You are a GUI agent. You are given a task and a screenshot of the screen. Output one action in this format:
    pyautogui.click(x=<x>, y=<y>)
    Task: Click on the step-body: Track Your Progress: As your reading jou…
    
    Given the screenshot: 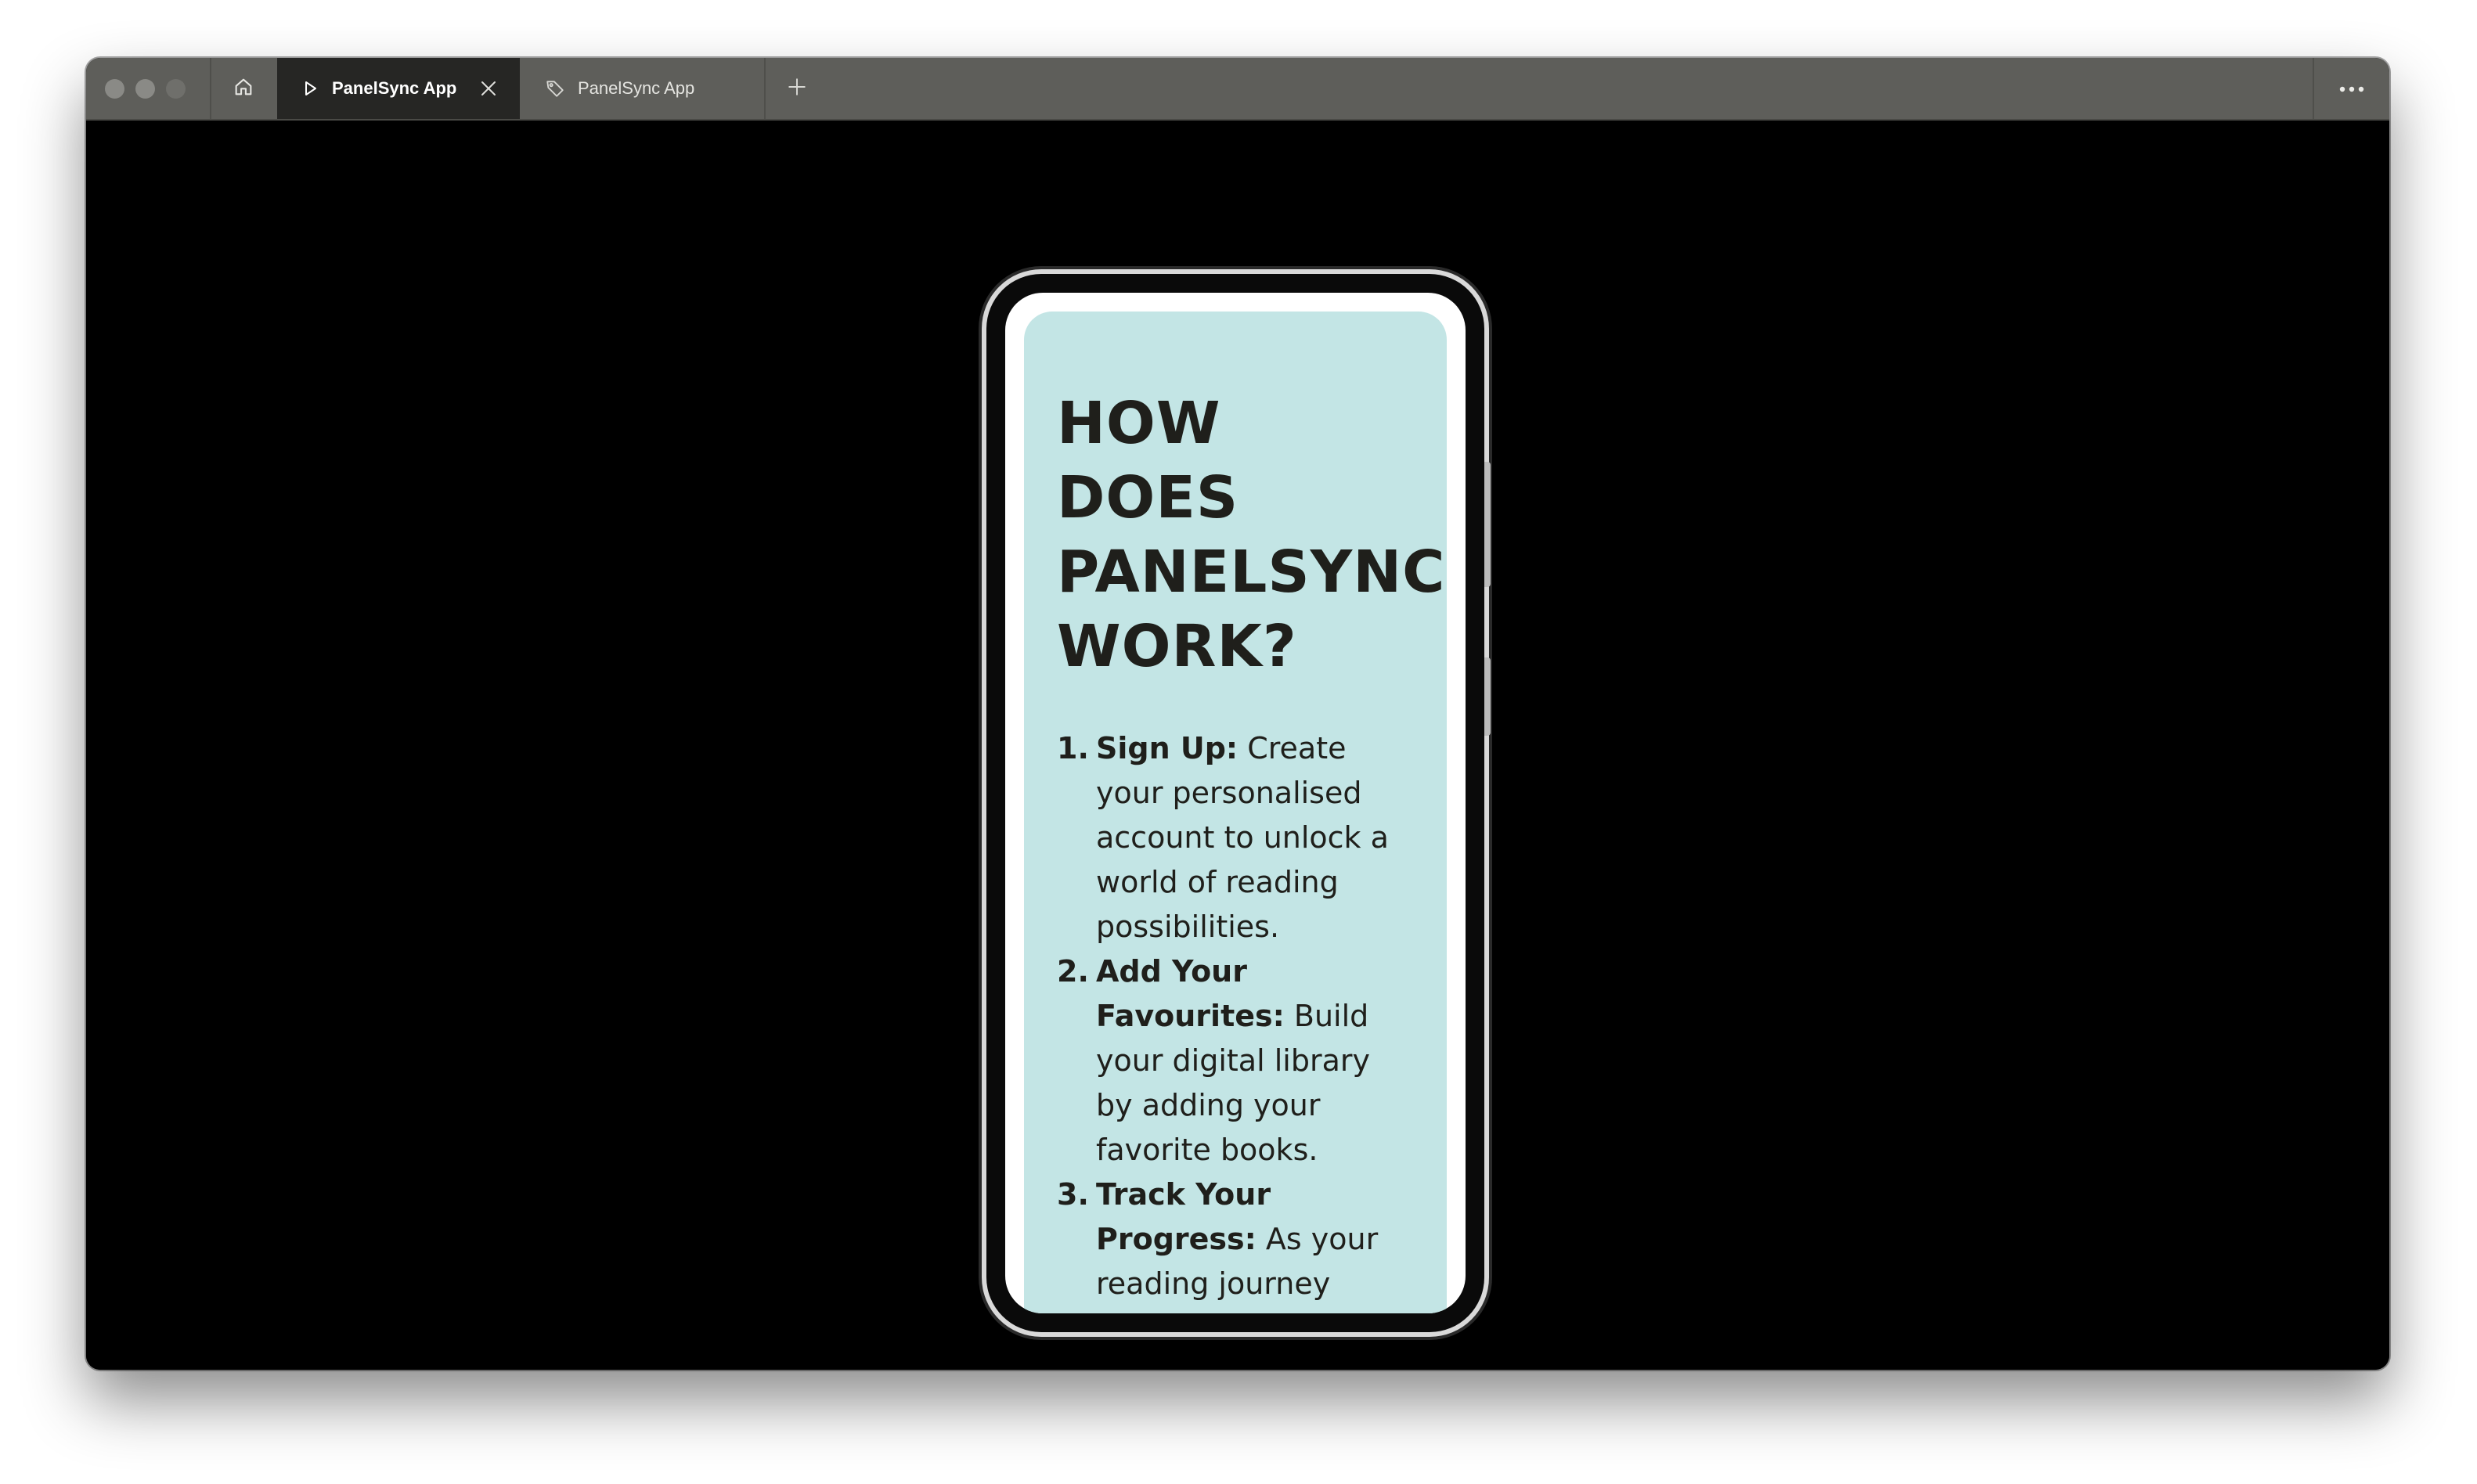 What is the action you would take?
    pyautogui.click(x=1255, y=1242)
    